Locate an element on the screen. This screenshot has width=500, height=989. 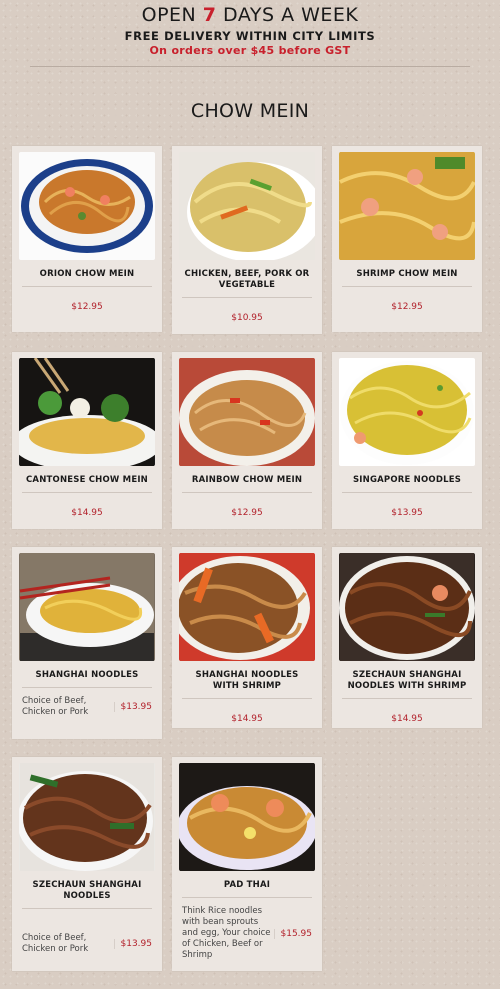
open-days-number: 7 is located at coordinates (209, 15).